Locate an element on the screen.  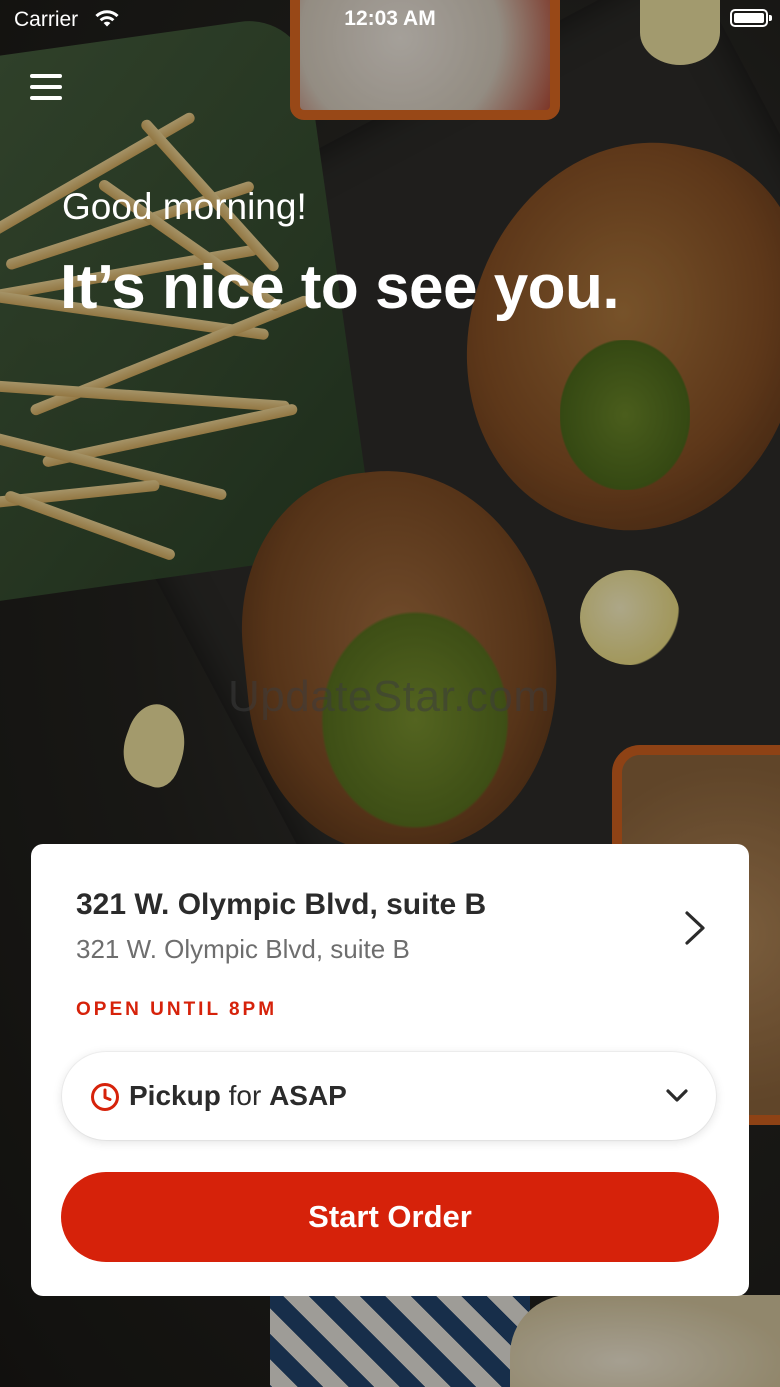
order-time: ASAP is located at coordinates (308, 1095).